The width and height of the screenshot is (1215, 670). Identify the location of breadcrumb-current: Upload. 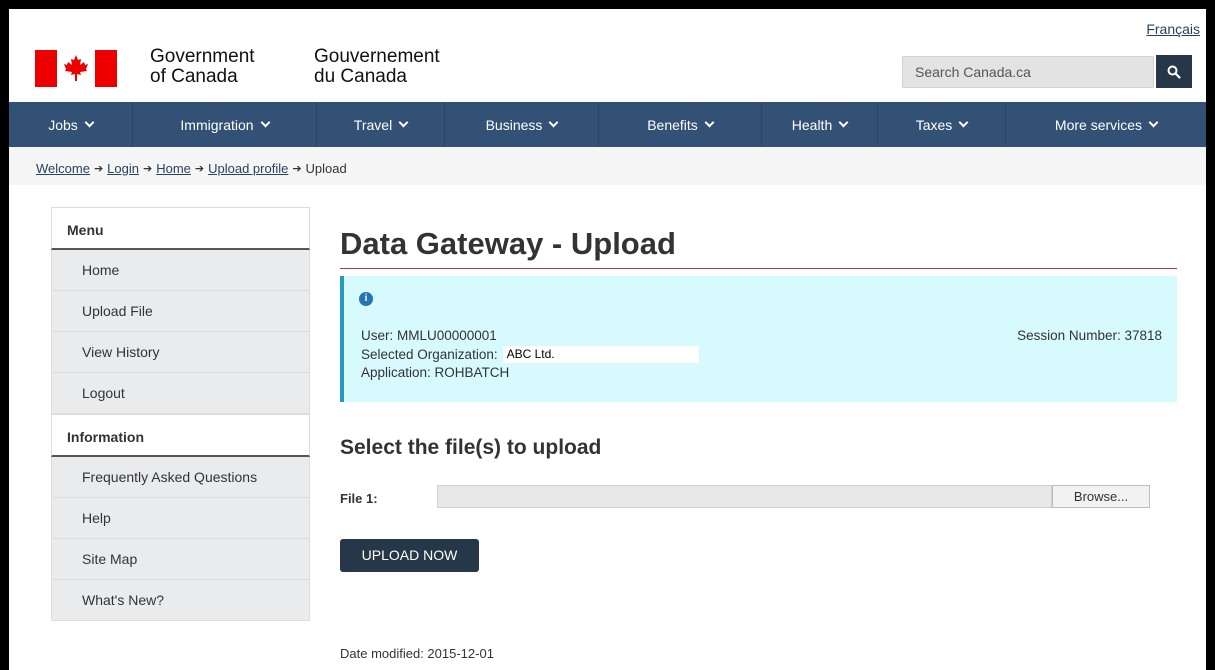
(326, 168).